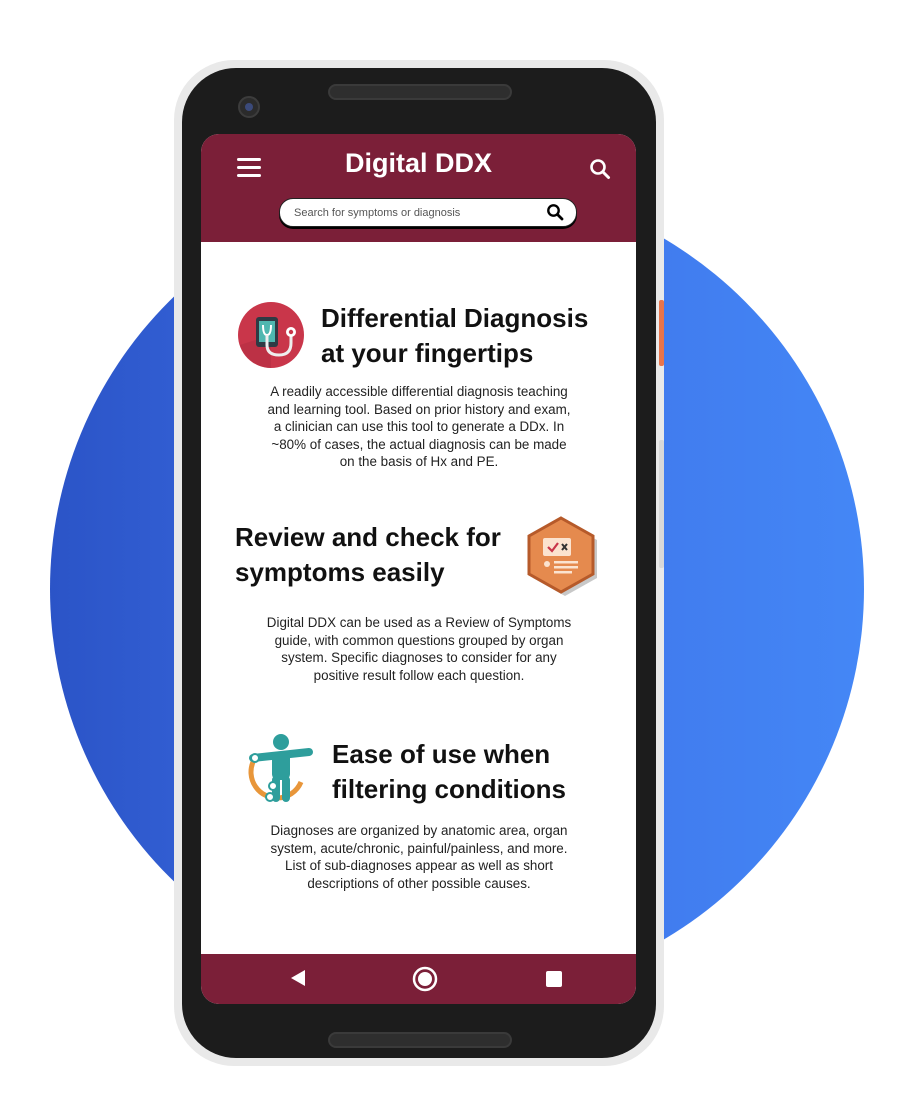 The image size is (905, 1112). I want to click on section-1-heading-line-1: Differential Diagnosis, so click(455, 318).